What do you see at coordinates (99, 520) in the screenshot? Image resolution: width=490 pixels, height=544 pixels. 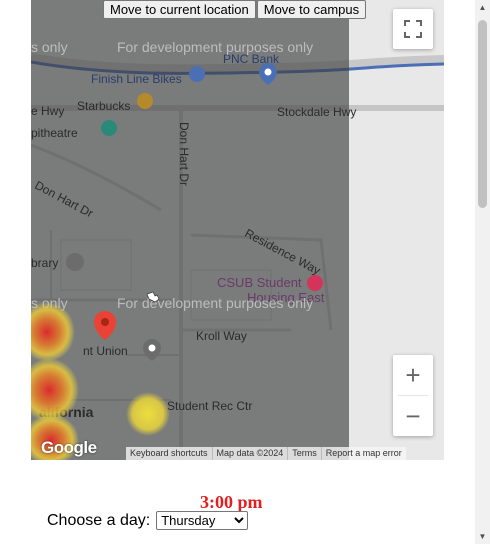 I see `day-picker-label: Choose a day:` at bounding box center [99, 520].